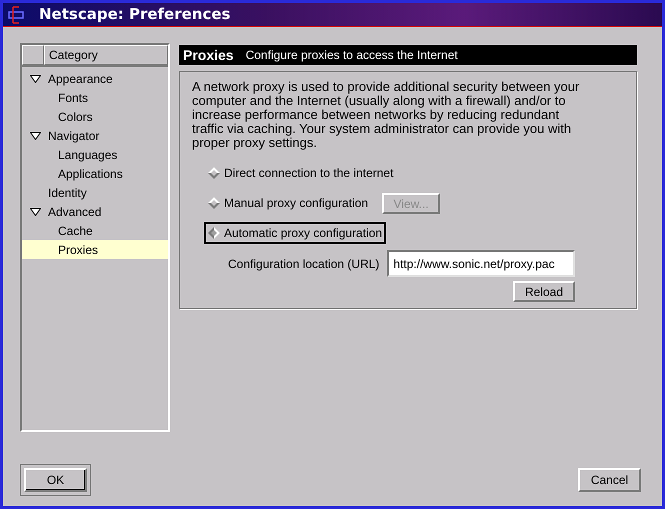 This screenshot has height=509, width=665. Describe the element at coordinates (609, 480) in the screenshot. I see `cancel-button: Cancel` at that location.